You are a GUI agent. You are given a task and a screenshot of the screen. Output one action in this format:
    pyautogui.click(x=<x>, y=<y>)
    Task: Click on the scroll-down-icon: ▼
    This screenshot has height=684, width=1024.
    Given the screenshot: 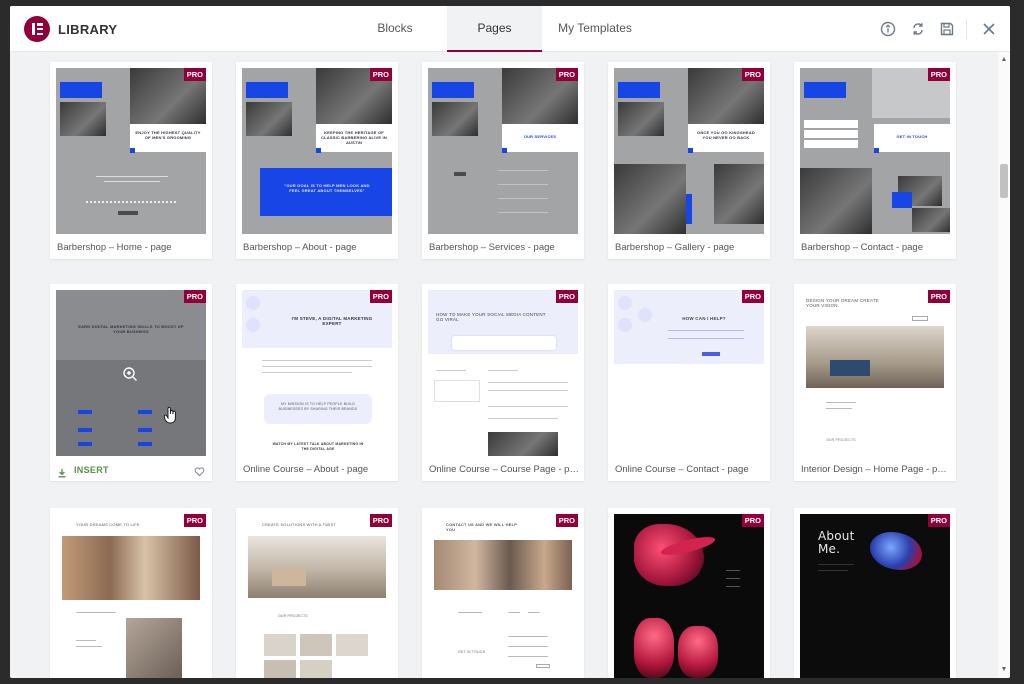 What is the action you would take?
    pyautogui.click(x=1004, y=670)
    